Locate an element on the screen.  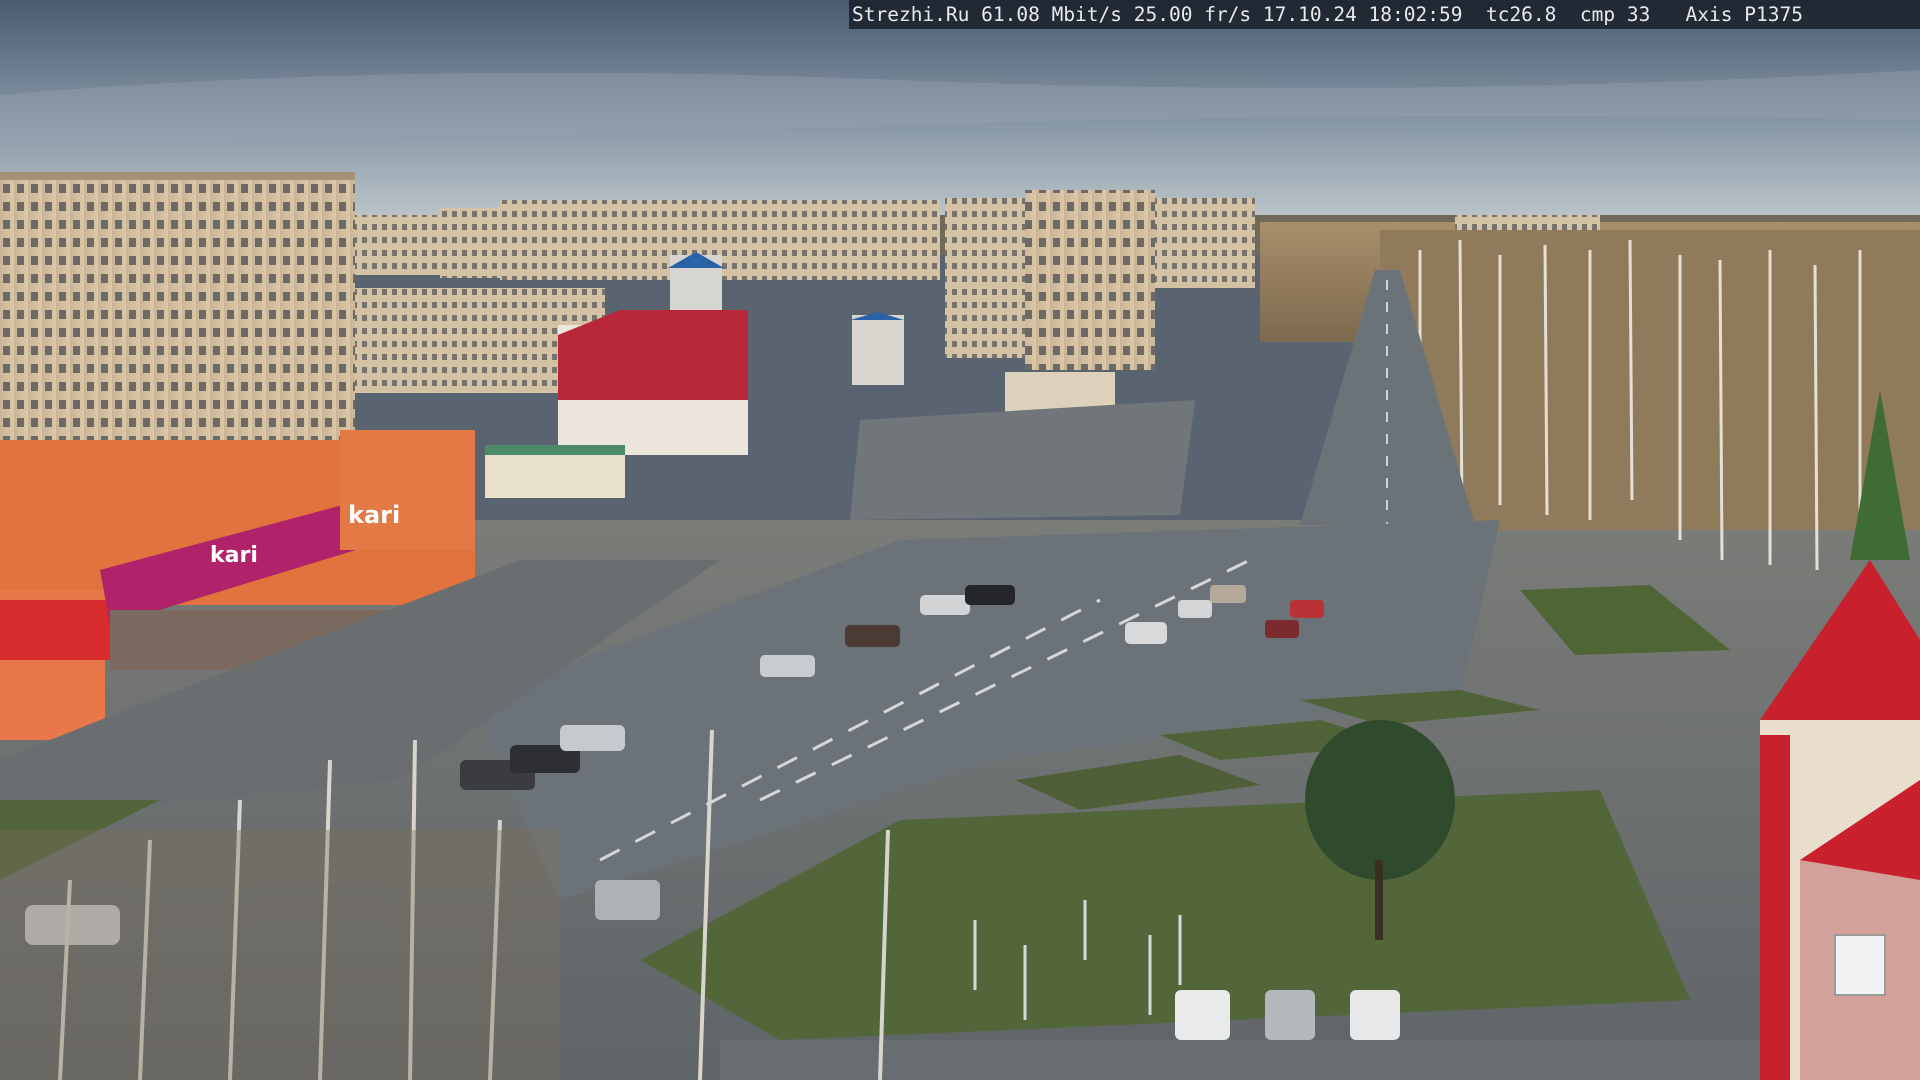
store-sign-lower: kari is located at coordinates (234, 555).